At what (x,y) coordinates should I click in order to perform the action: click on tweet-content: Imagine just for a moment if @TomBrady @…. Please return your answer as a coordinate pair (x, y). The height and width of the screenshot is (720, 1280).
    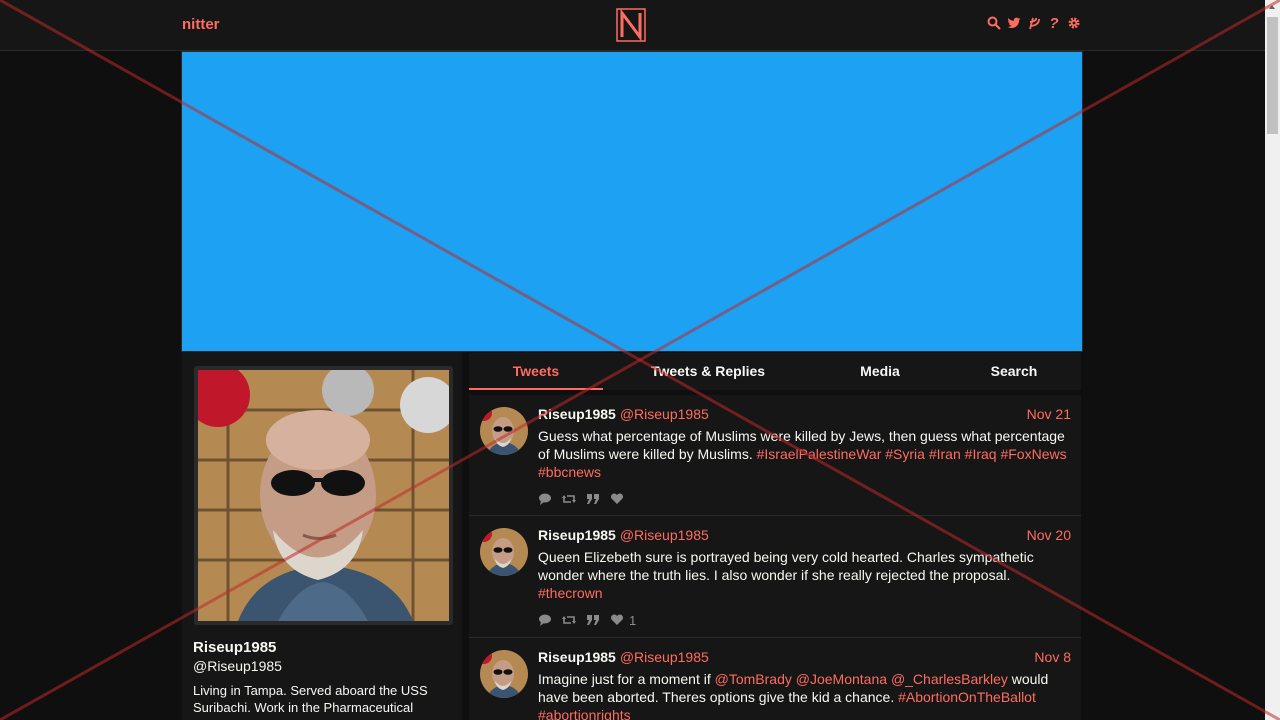
    Looking at the image, I should click on (804, 695).